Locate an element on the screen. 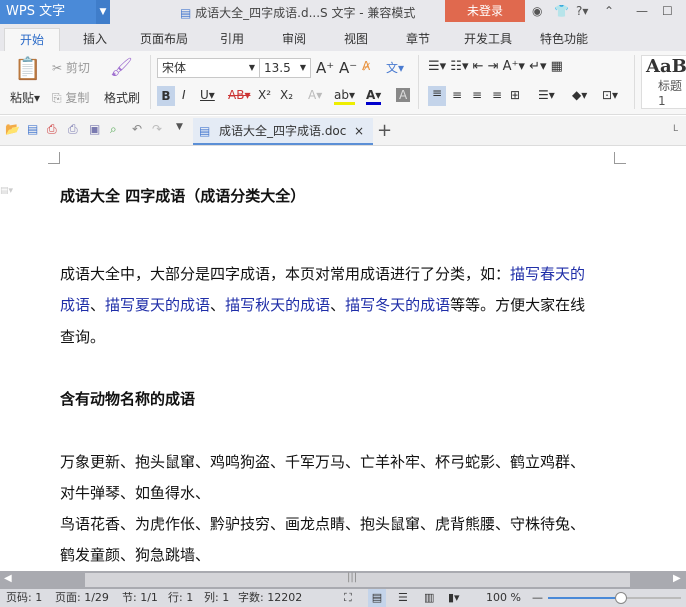  phonetic-icon: 文▾ is located at coordinates (395, 67).